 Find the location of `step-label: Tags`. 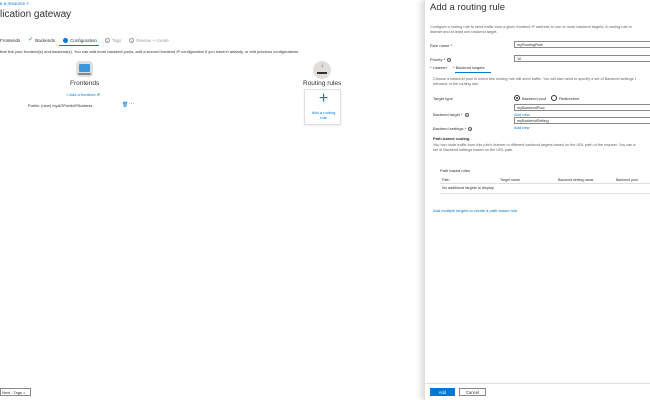

step-label: Tags is located at coordinates (116, 40).